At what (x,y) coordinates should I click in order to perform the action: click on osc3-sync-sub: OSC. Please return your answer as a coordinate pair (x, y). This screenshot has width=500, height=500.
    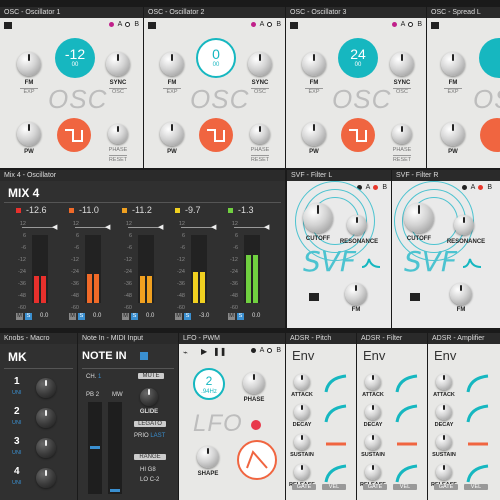
    Looking at the image, I should click on (402, 92).